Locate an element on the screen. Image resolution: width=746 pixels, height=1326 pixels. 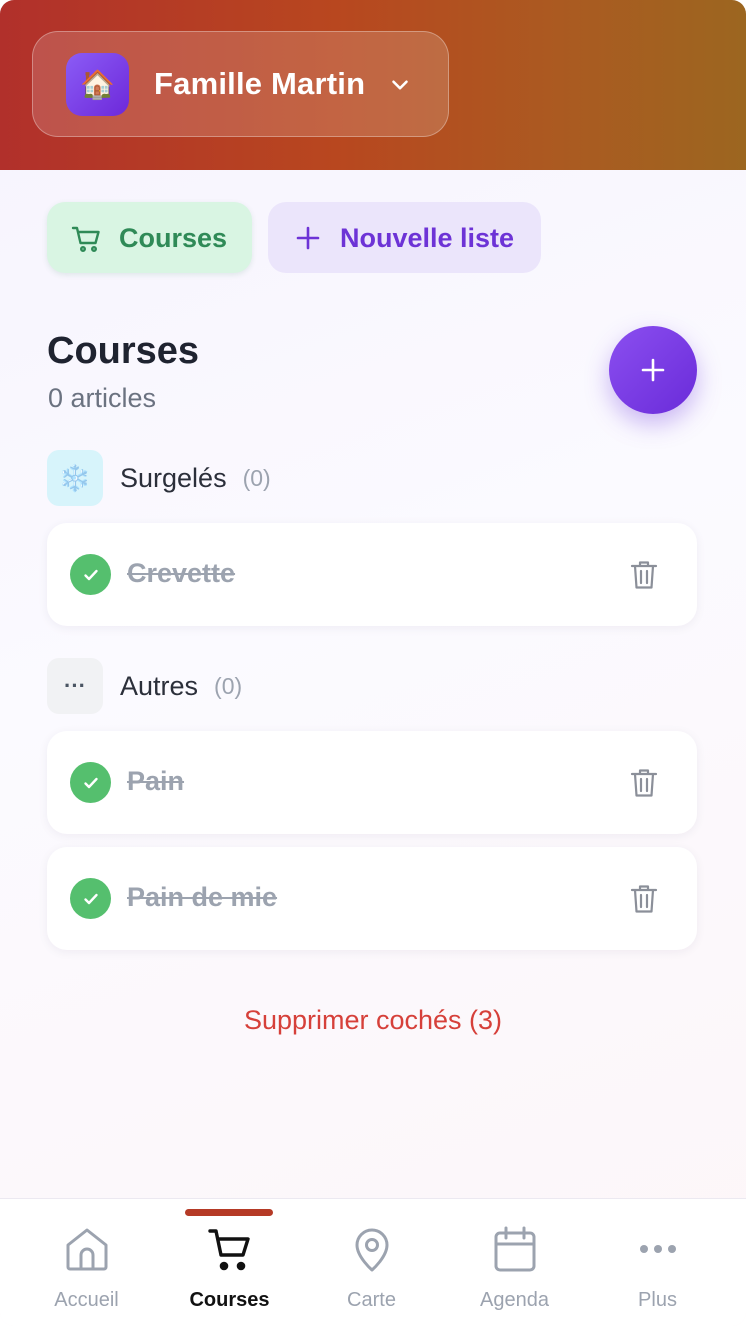
new-list-button: Nouvelle liste is located at coordinates (404, 237).